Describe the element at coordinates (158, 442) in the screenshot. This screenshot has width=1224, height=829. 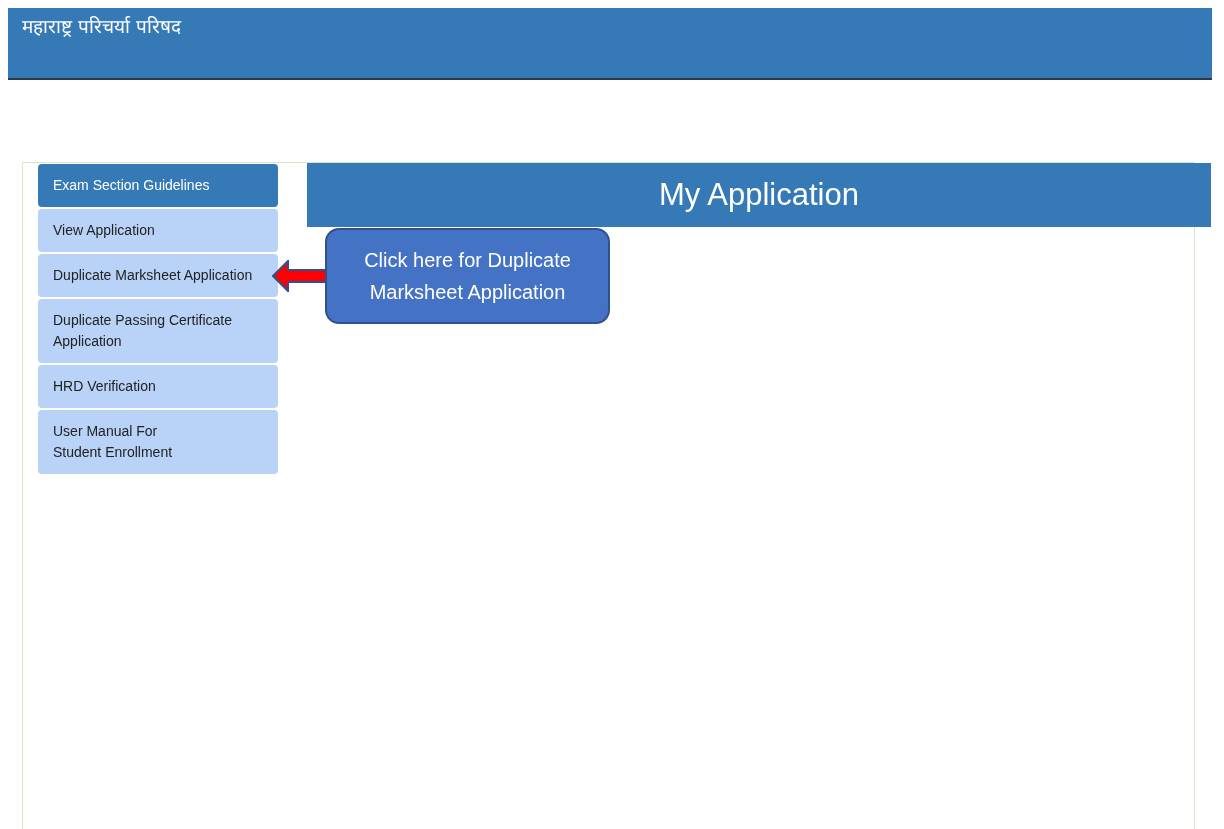
I see `sidebar-item: User Manual For Student Enrollment` at that location.